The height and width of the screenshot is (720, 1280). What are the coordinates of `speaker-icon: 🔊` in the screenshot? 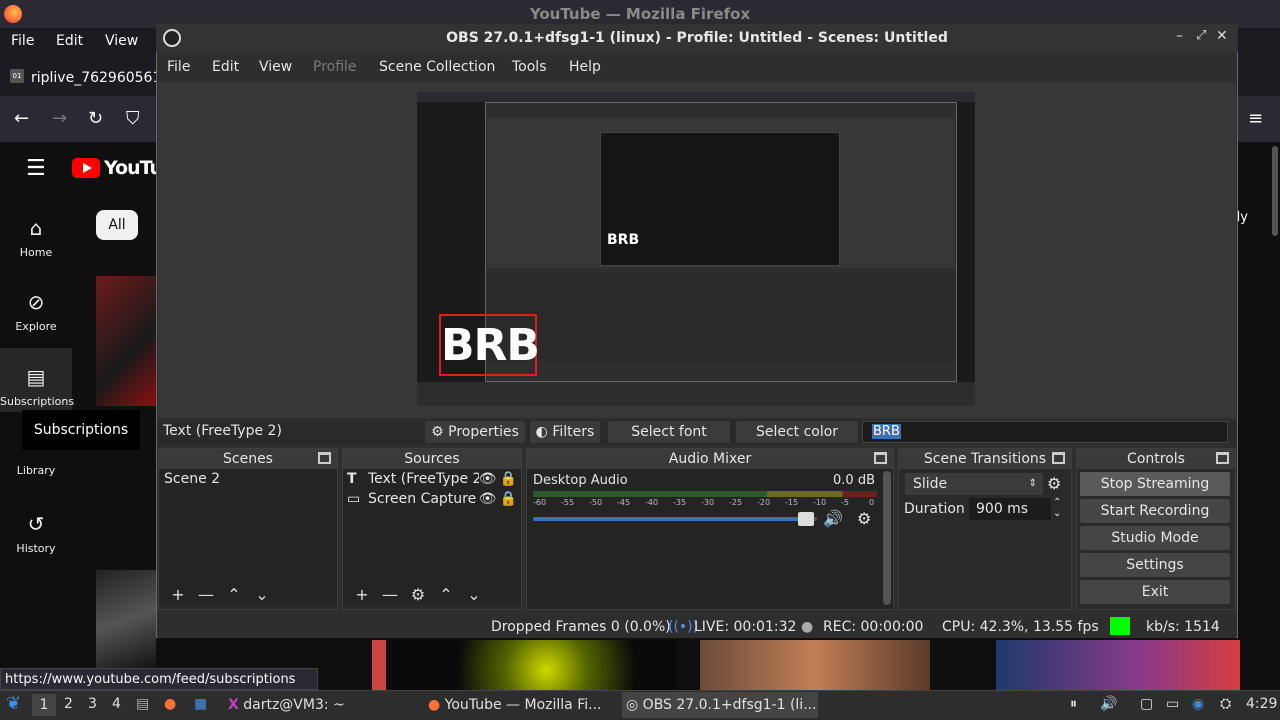 It's located at (833, 518).